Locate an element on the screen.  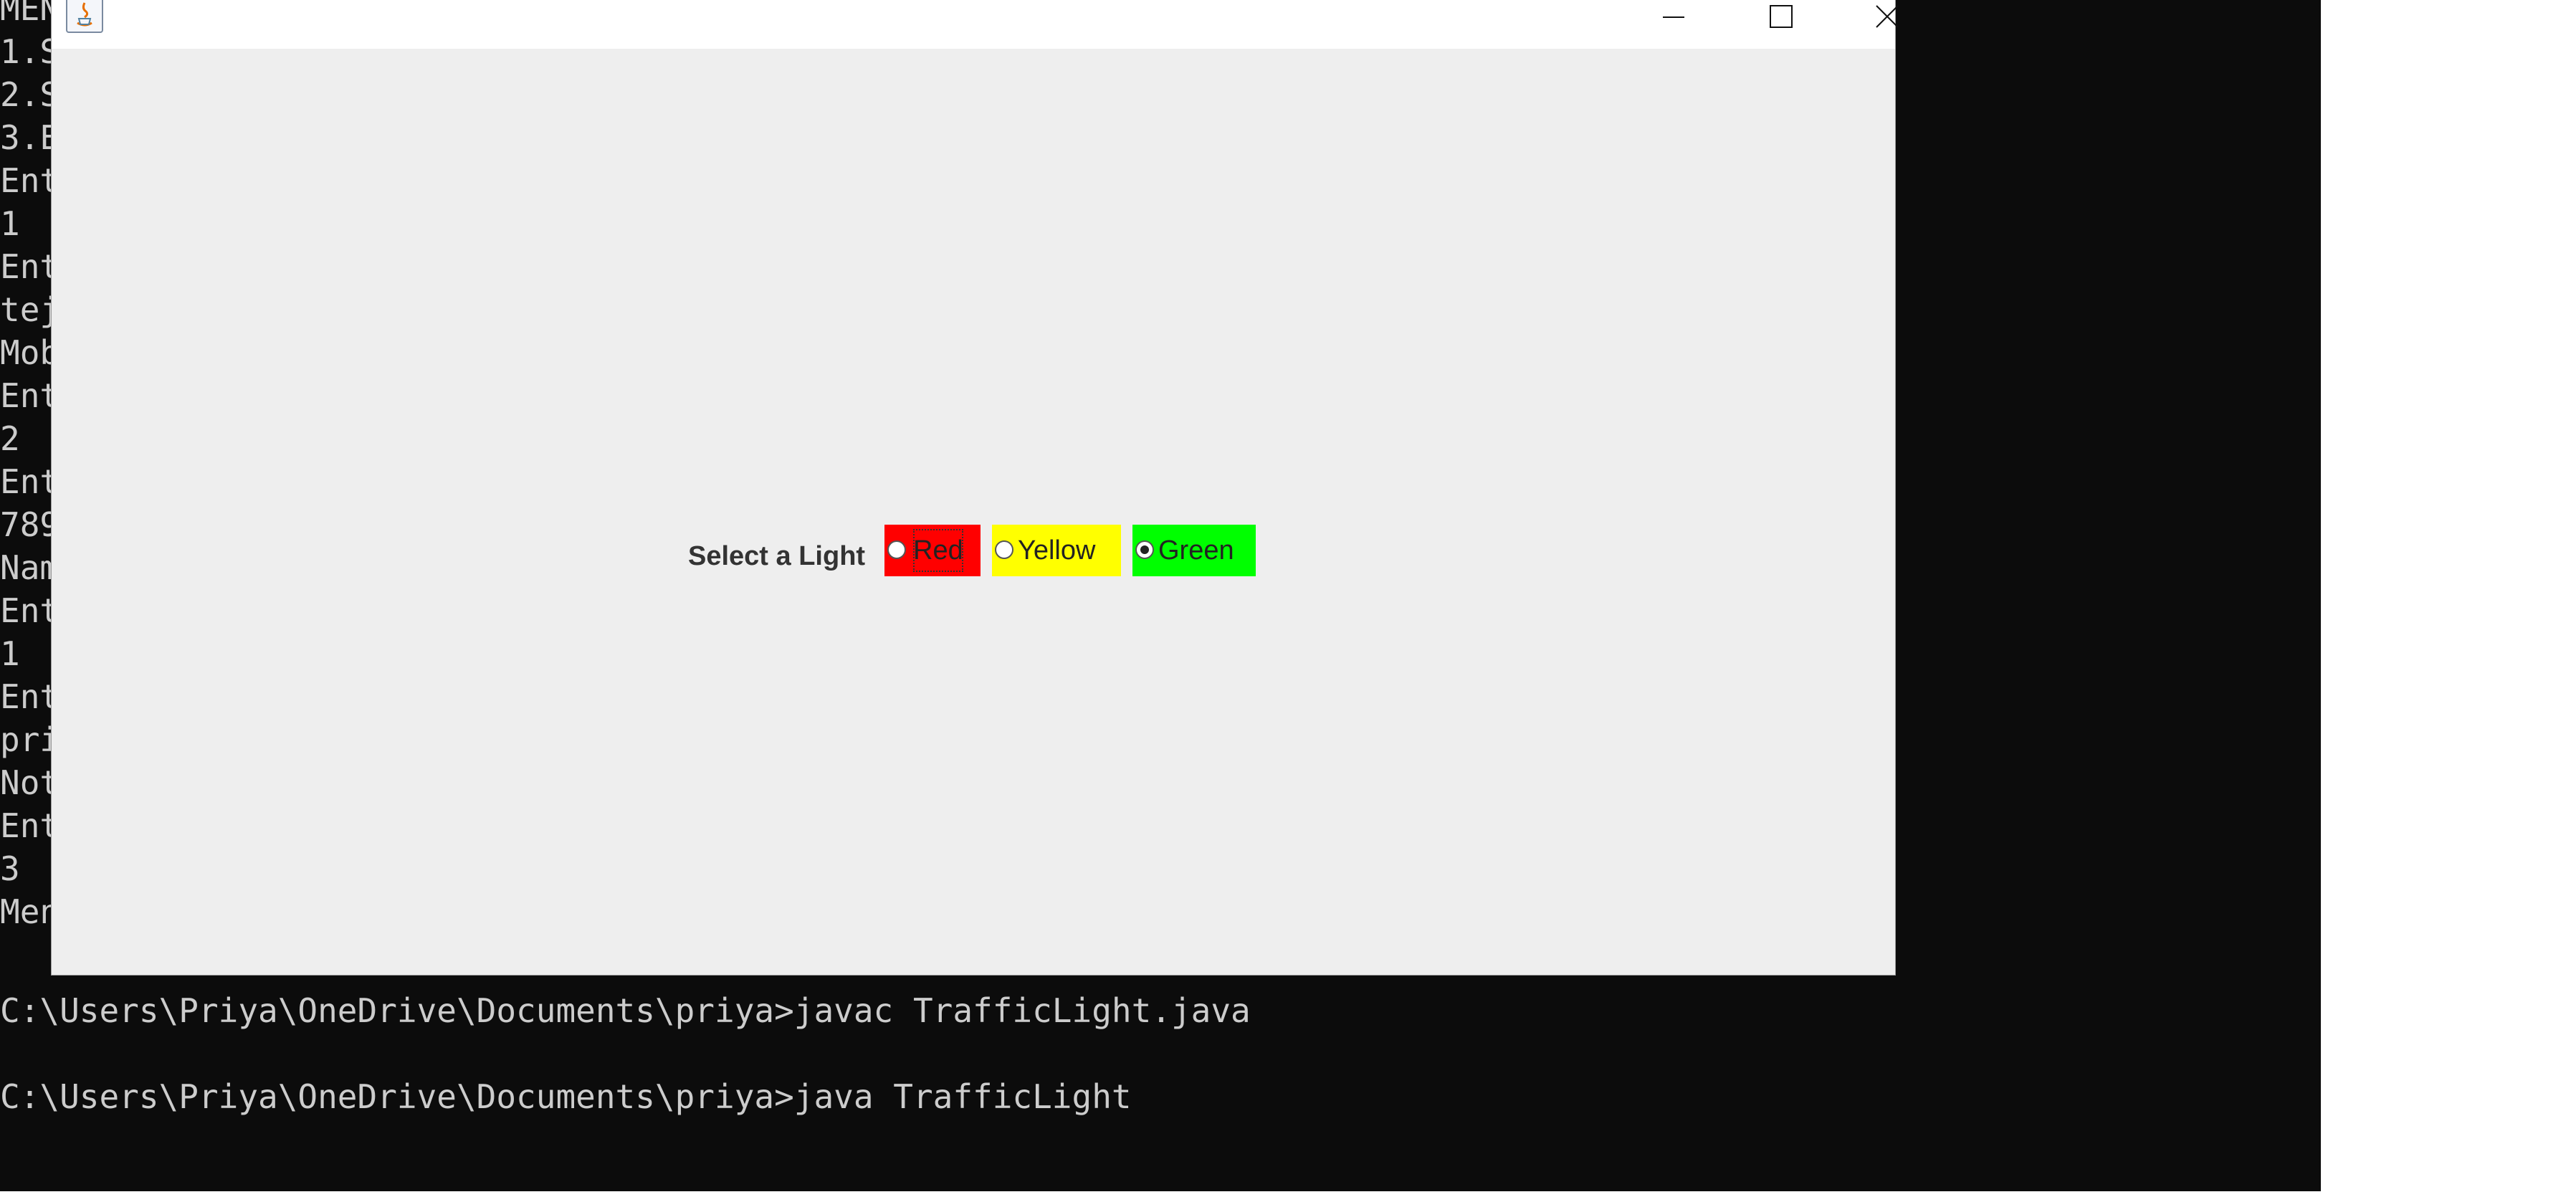
console-line: tej is located at coordinates (30, 309).